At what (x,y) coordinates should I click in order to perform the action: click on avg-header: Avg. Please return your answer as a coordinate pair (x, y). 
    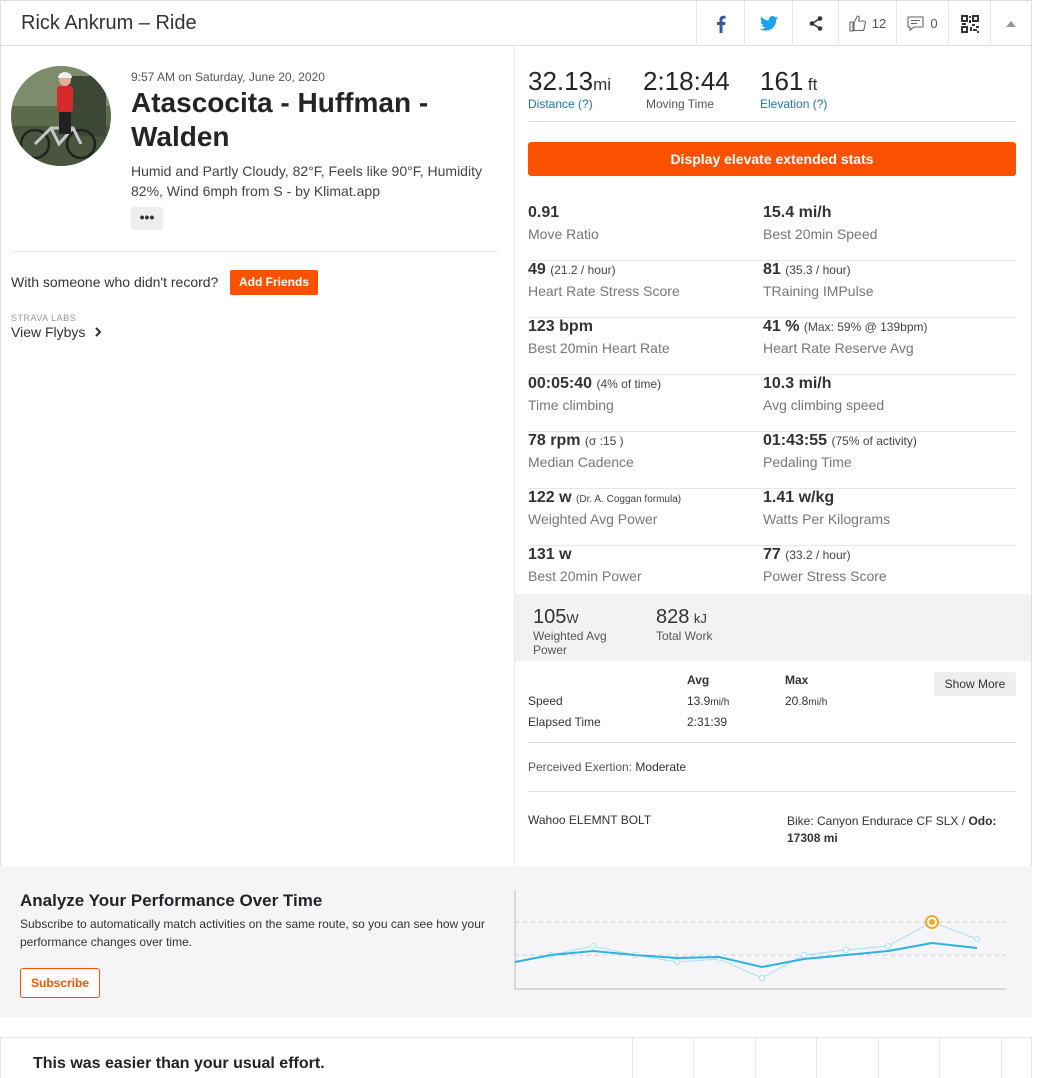
    Looking at the image, I should click on (698, 680).